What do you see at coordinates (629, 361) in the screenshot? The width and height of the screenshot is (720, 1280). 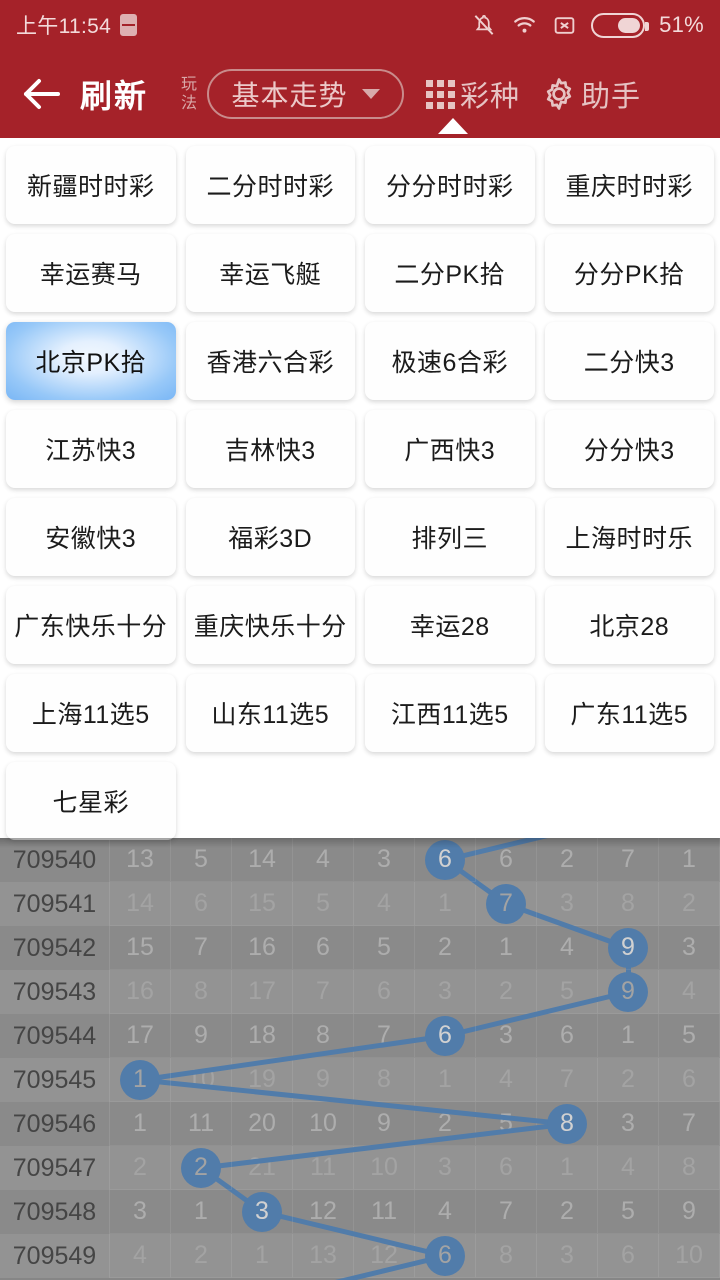 I see `lottery-type-cell: 二分快3` at bounding box center [629, 361].